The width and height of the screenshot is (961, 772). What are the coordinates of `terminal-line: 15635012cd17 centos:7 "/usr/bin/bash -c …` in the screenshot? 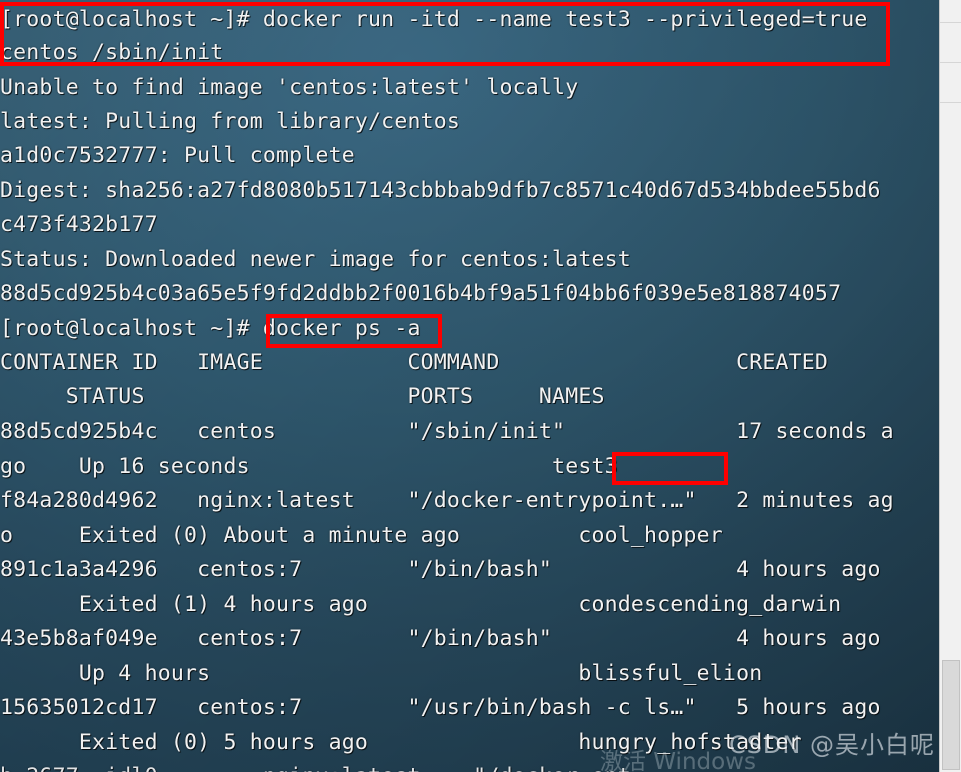 It's located at (440, 707).